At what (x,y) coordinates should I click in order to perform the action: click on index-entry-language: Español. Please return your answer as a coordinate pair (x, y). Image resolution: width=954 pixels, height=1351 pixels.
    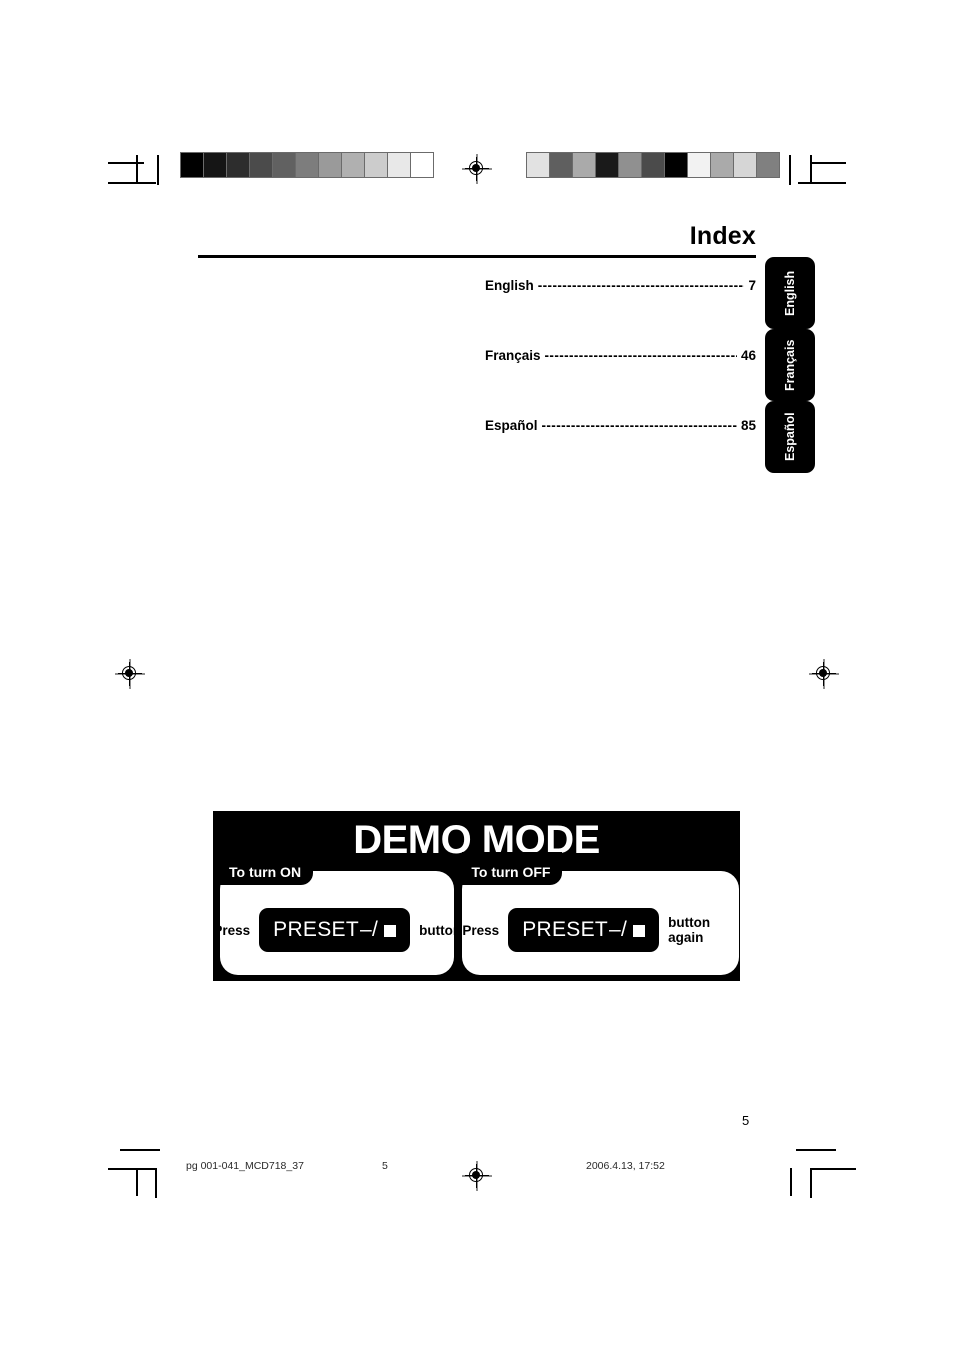
    Looking at the image, I should click on (511, 425).